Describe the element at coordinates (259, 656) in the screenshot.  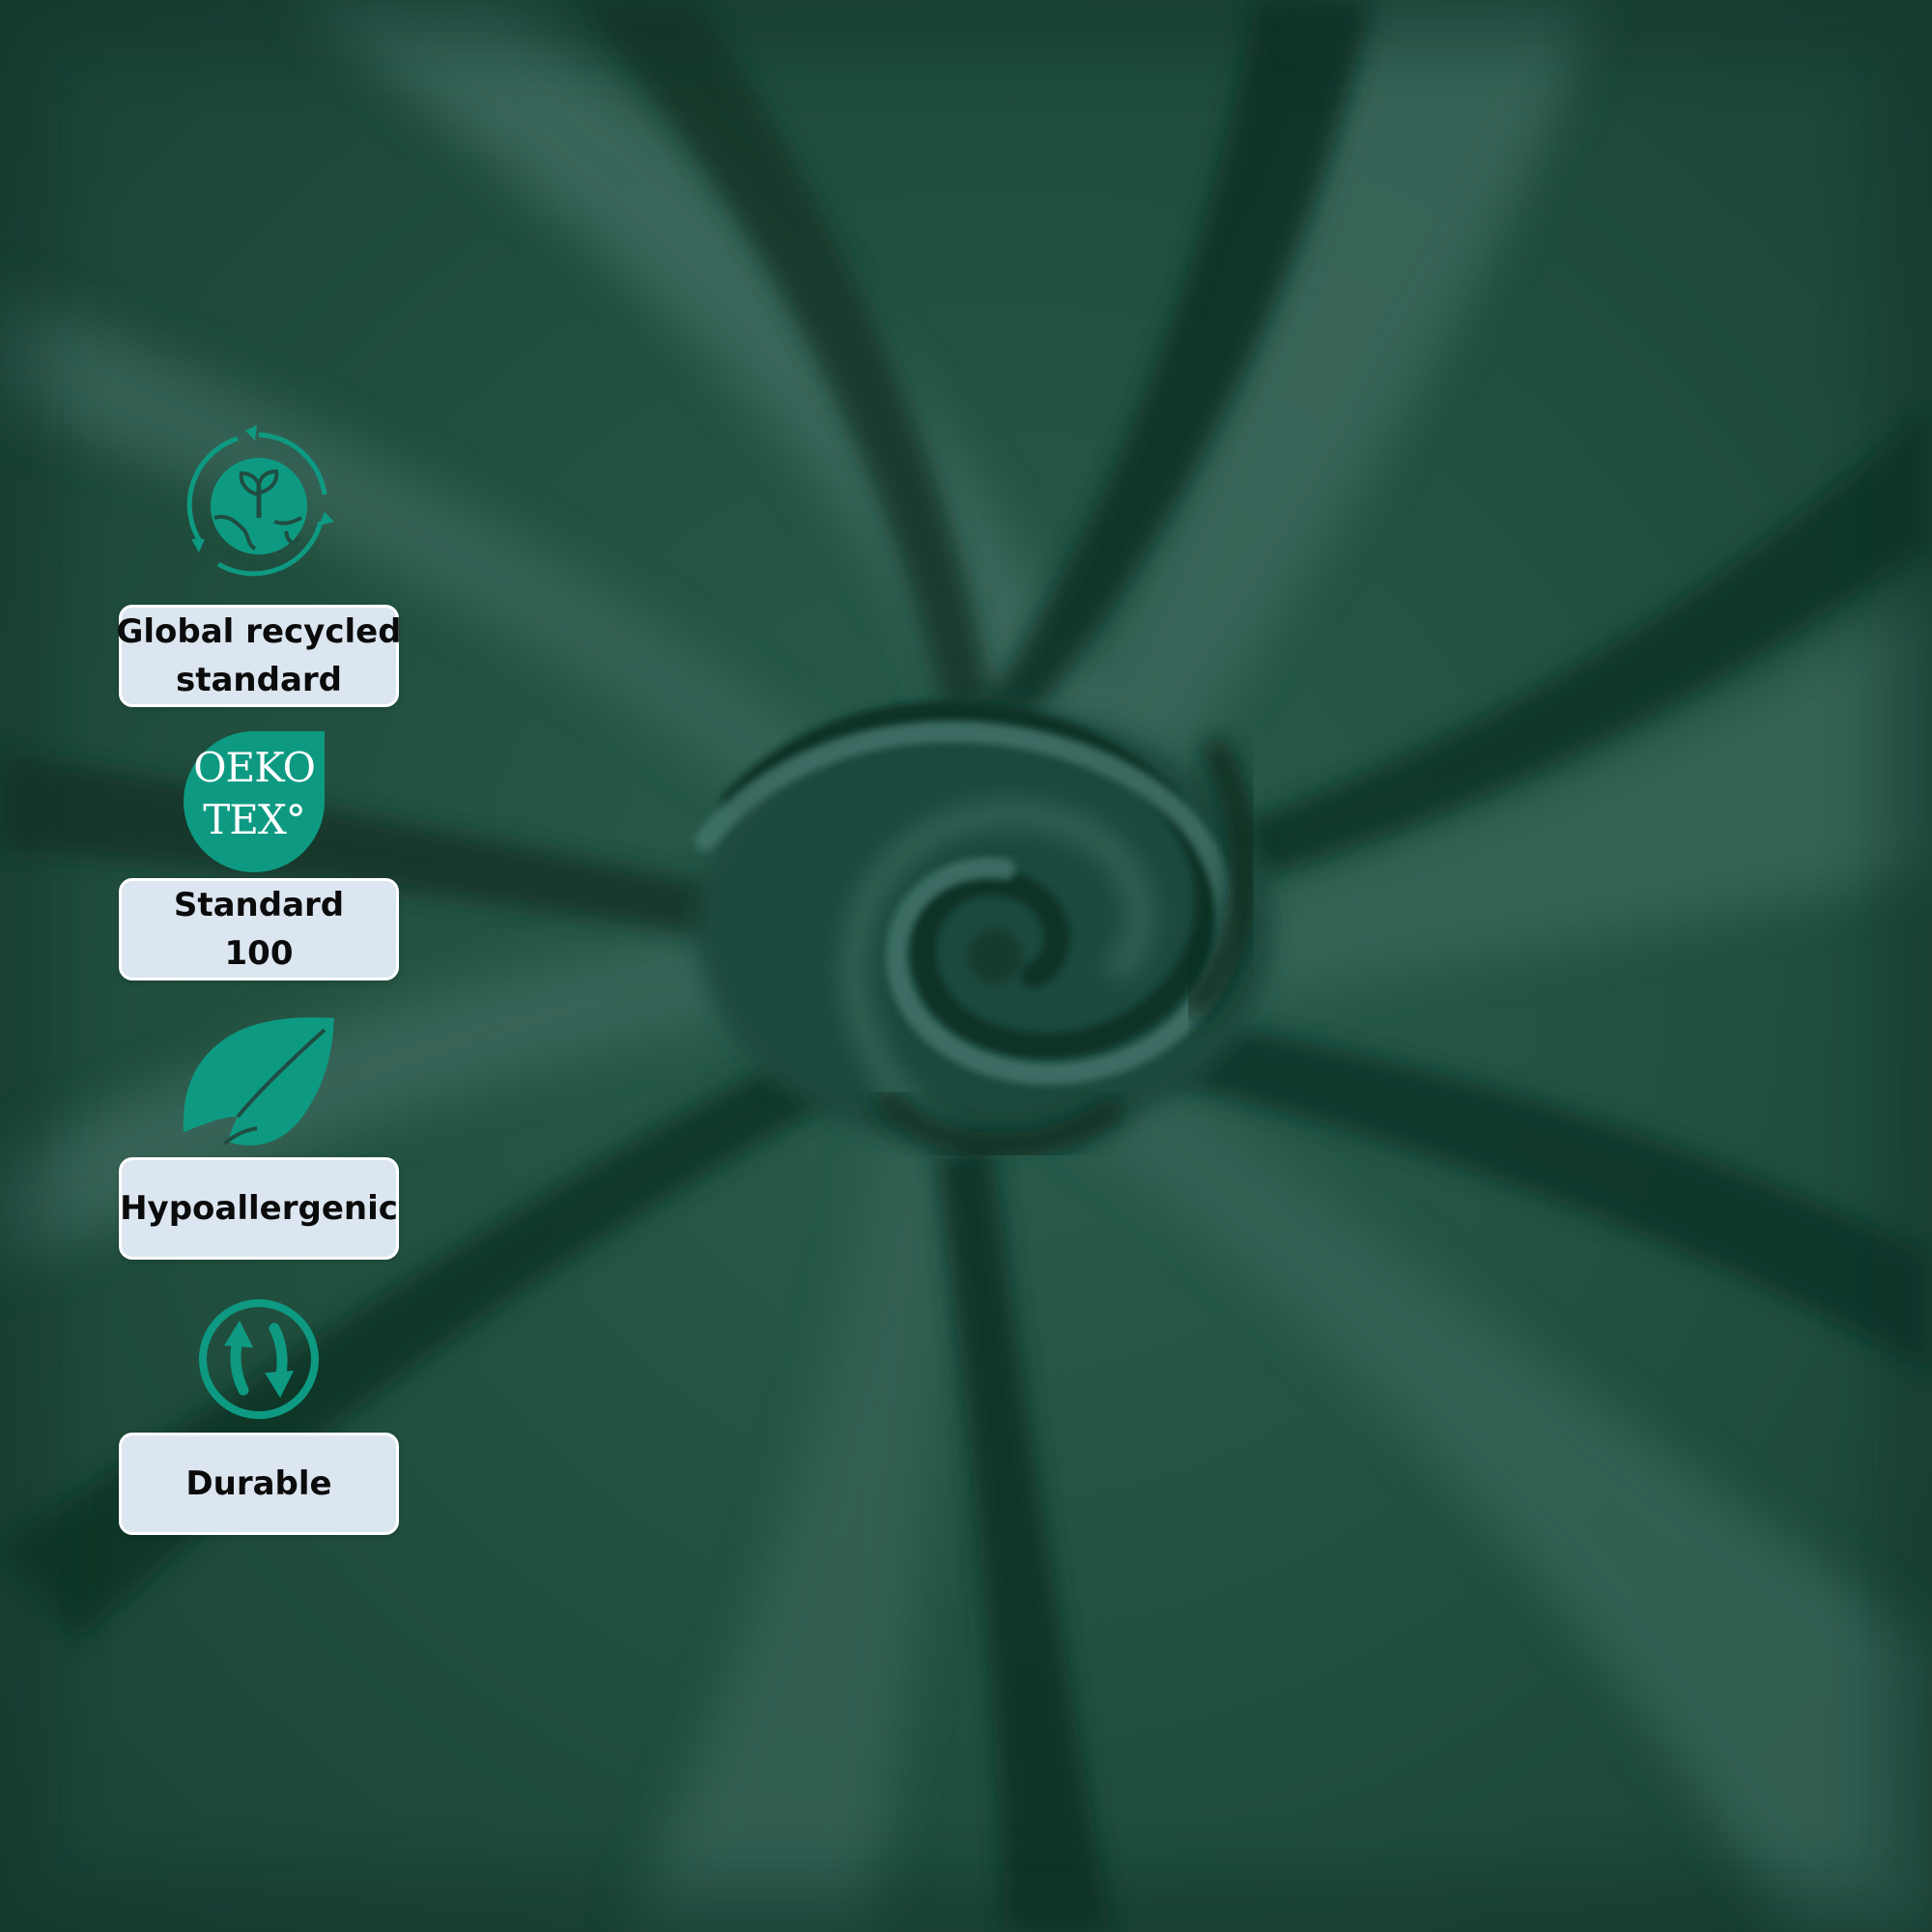
I see `global-recycled-standard-badge: Global recycled standard` at that location.